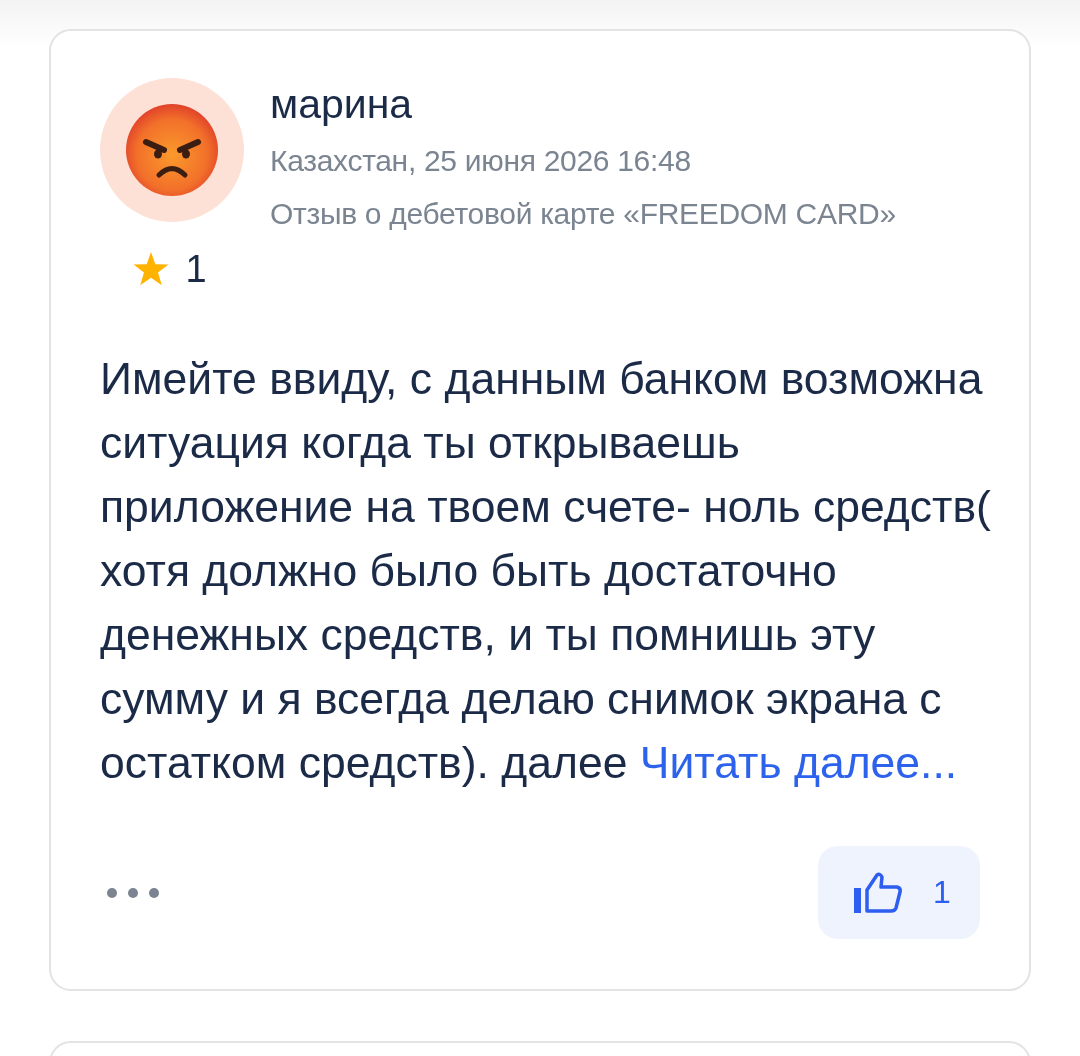 The image size is (1080, 1056). I want to click on like-button: 1, so click(899, 892).